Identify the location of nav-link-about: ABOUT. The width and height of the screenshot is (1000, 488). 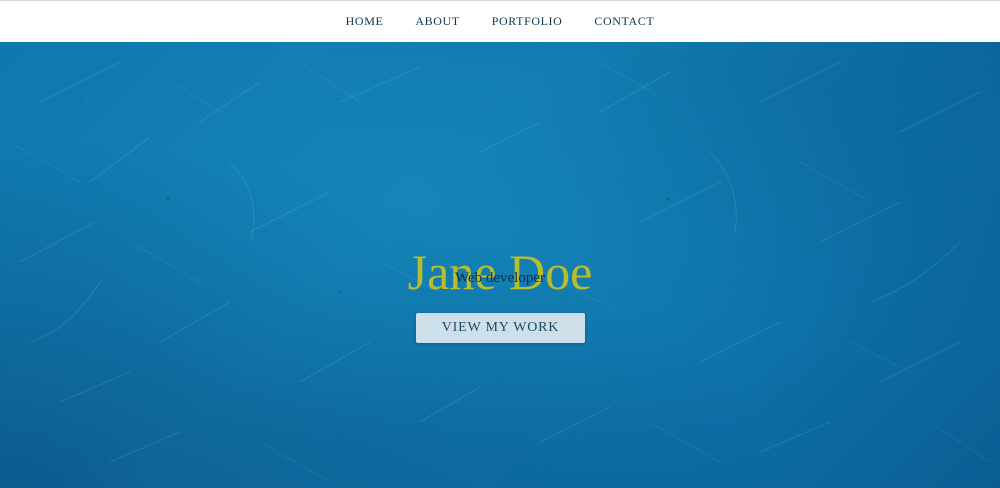
(437, 21).